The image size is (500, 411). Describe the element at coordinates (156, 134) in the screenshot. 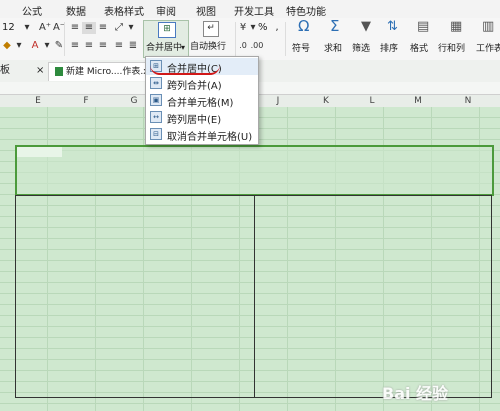

I see `unmerge-cells-icon: ⊟` at that location.